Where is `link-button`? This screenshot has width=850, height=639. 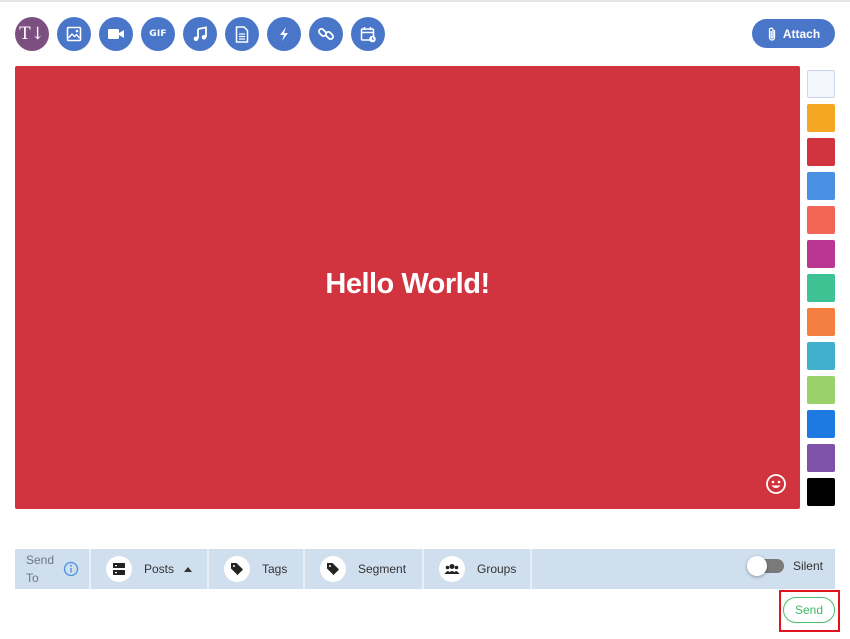
link-button is located at coordinates (326, 34).